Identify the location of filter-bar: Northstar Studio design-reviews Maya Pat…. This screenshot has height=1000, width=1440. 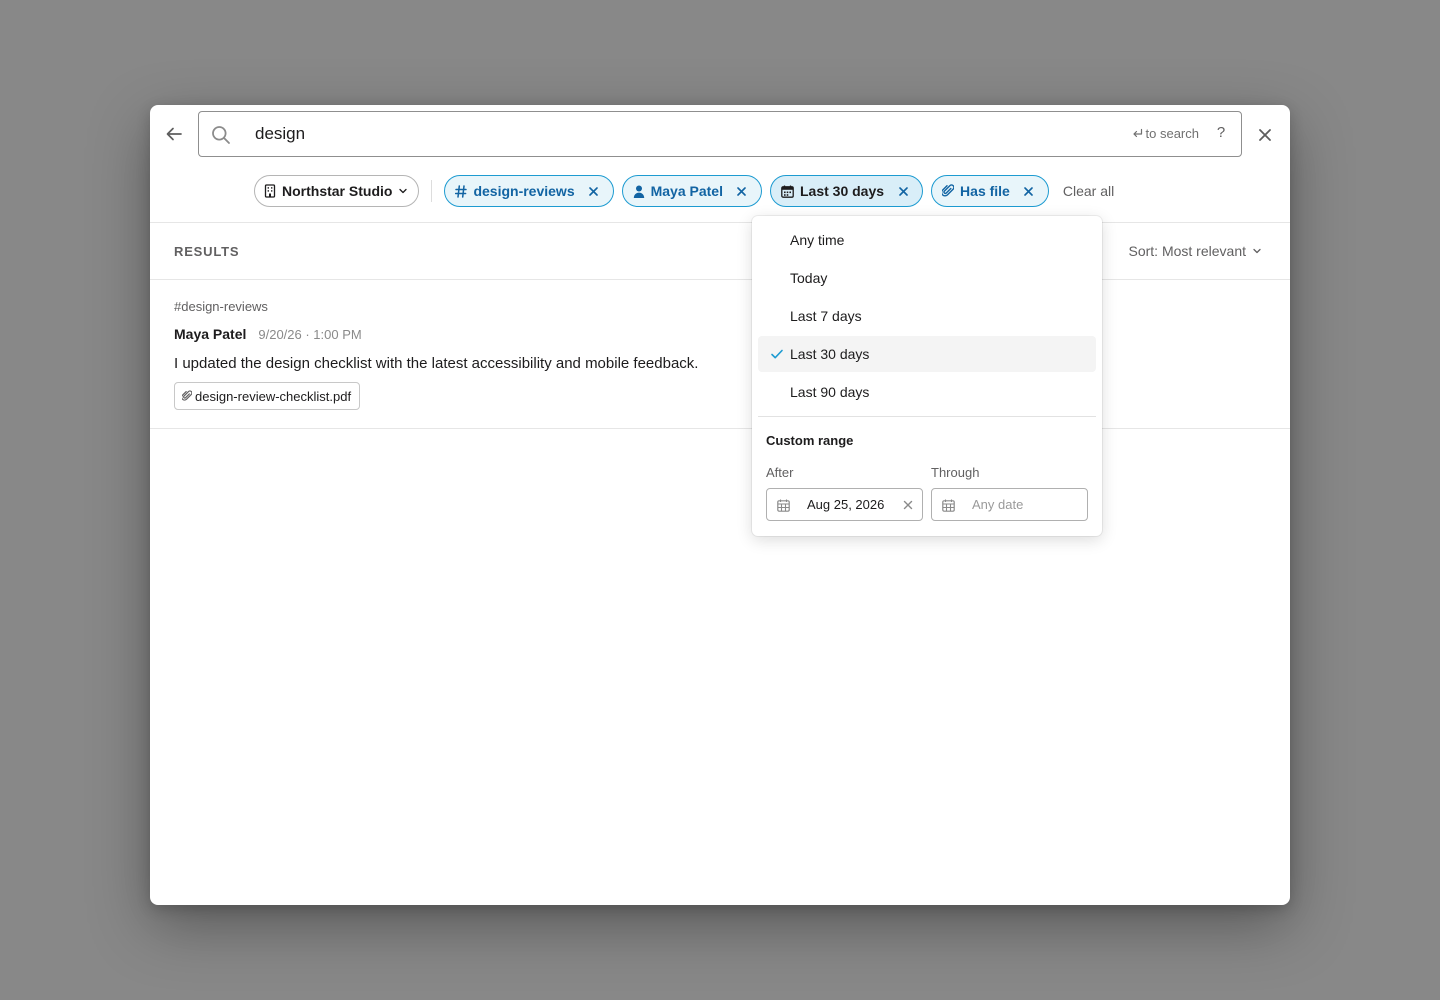
(684, 191).